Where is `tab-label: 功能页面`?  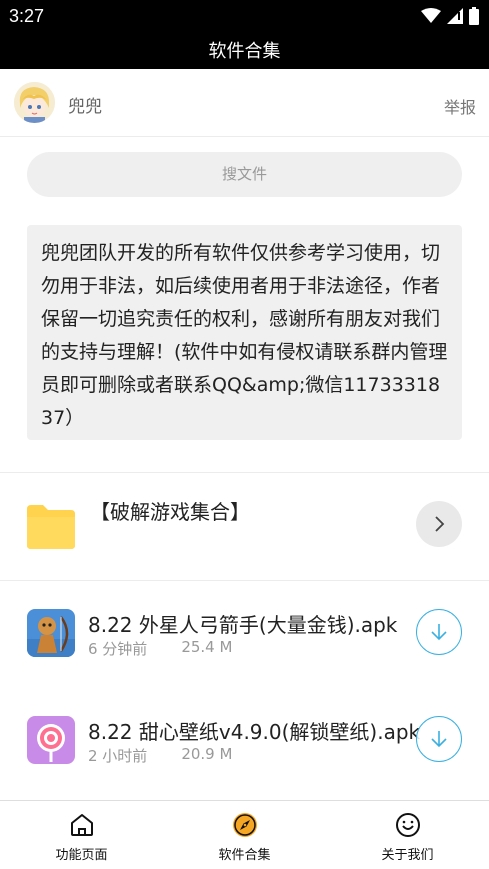
tab-label: 功能页面 is located at coordinates (81, 855).